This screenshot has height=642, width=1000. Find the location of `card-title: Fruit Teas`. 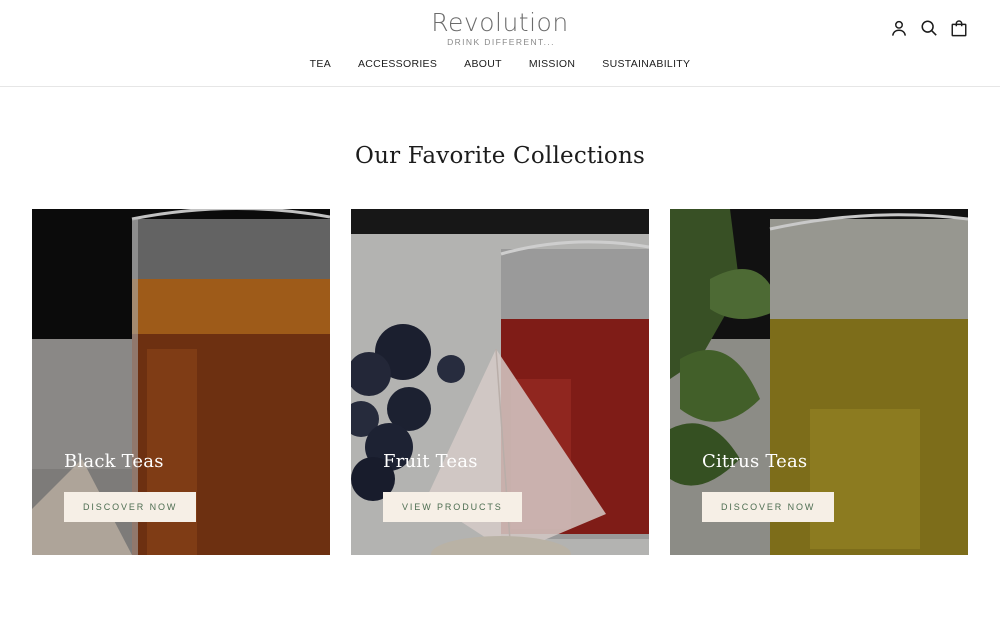

card-title: Fruit Teas is located at coordinates (430, 461).